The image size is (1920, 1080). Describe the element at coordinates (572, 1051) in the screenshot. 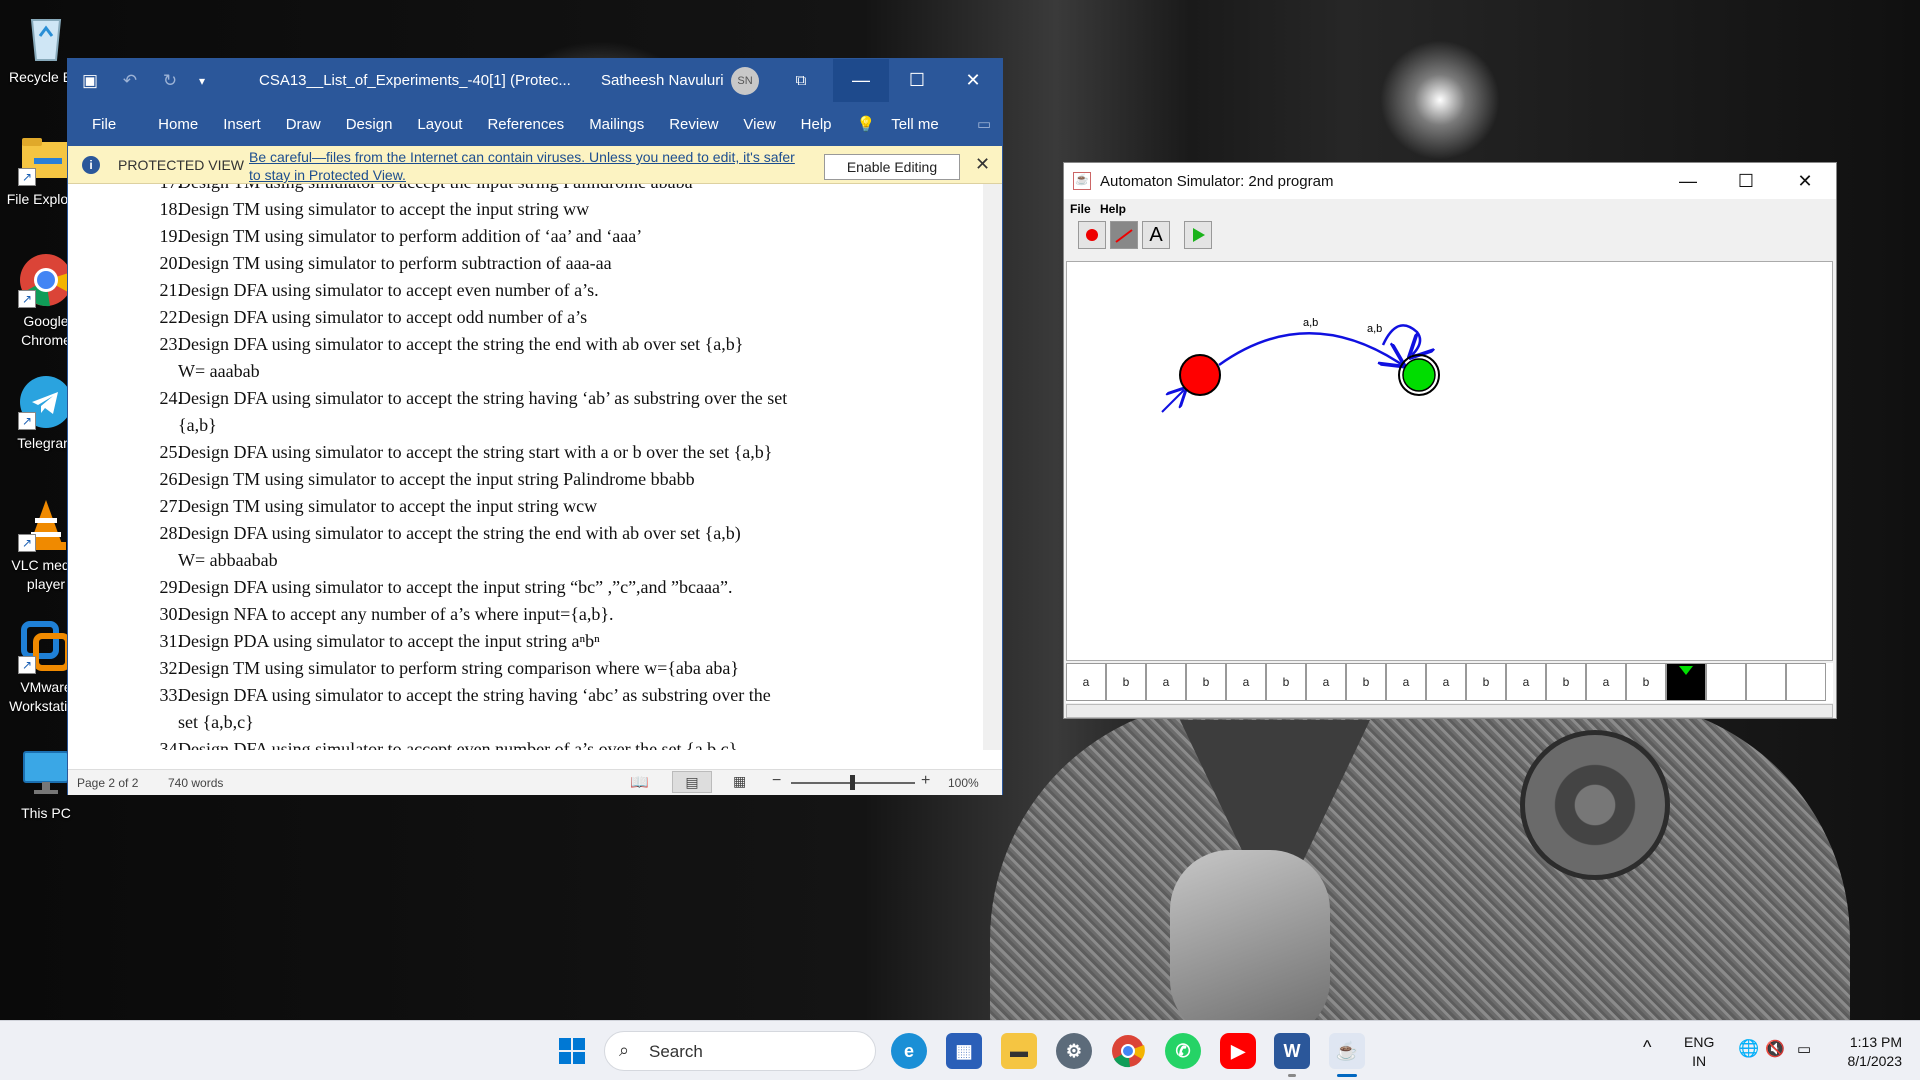

I see `windows-start-icon` at that location.